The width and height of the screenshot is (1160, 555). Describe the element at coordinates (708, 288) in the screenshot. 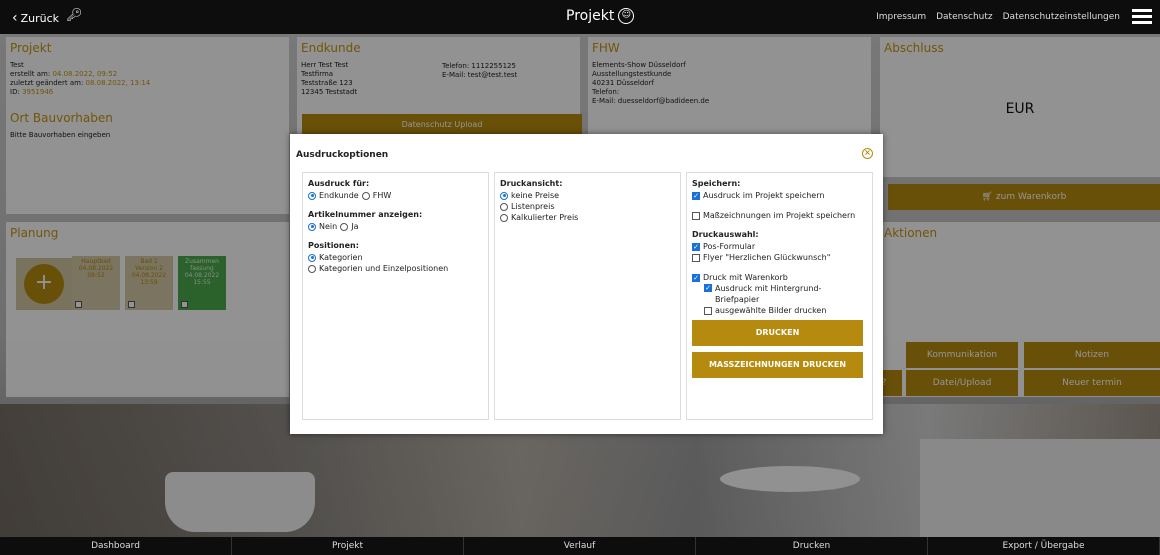

I see `checkbox-hintergrund-briefpapier: ✓` at that location.